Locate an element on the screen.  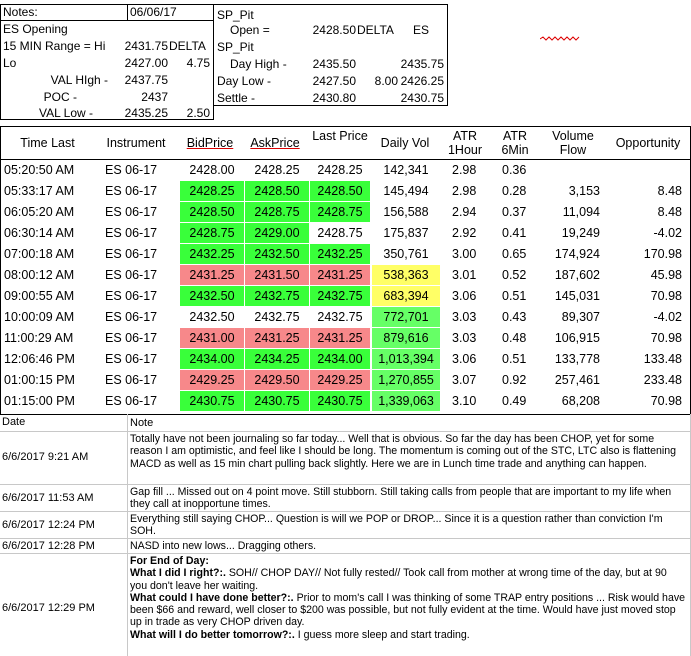
table-cell-atr6: 0.28 is located at coordinates (514, 191).